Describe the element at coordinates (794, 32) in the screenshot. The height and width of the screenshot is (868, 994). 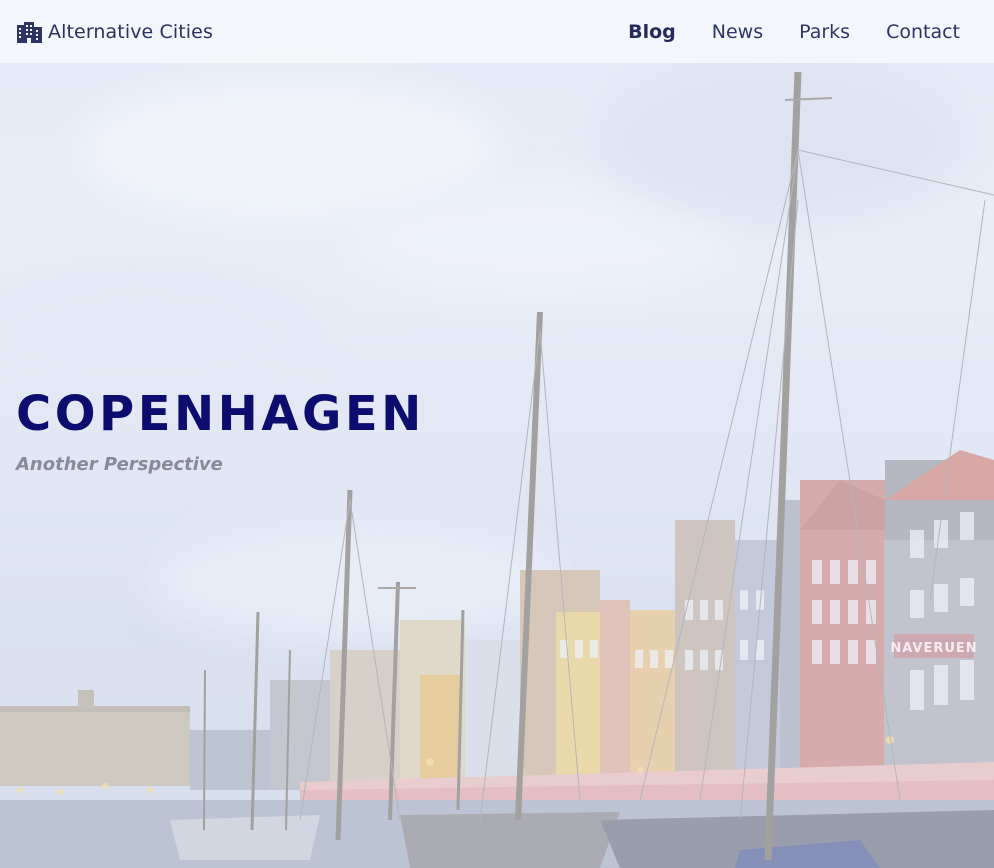
I see `main-nav: Blog News Parks Contact` at that location.